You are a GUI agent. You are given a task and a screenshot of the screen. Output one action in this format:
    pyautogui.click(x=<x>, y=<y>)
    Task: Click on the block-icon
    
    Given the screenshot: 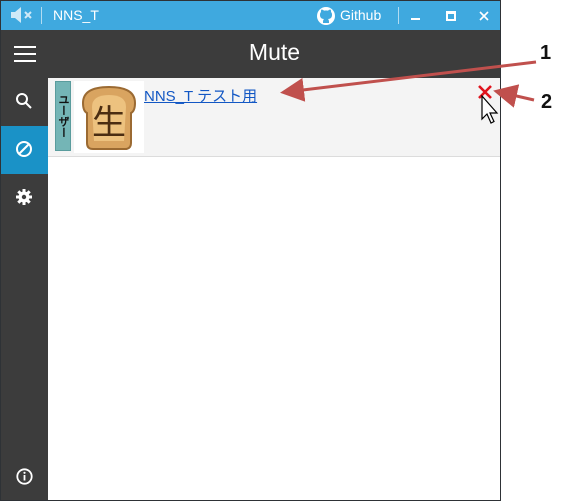 What is the action you would take?
    pyautogui.click(x=24, y=149)
    